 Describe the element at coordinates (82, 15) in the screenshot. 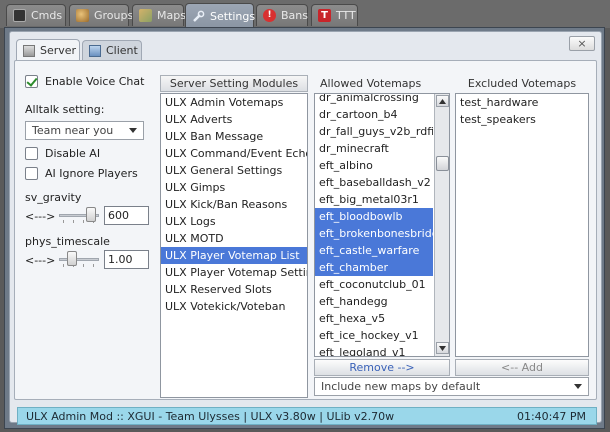

I see `groups-icon` at that location.